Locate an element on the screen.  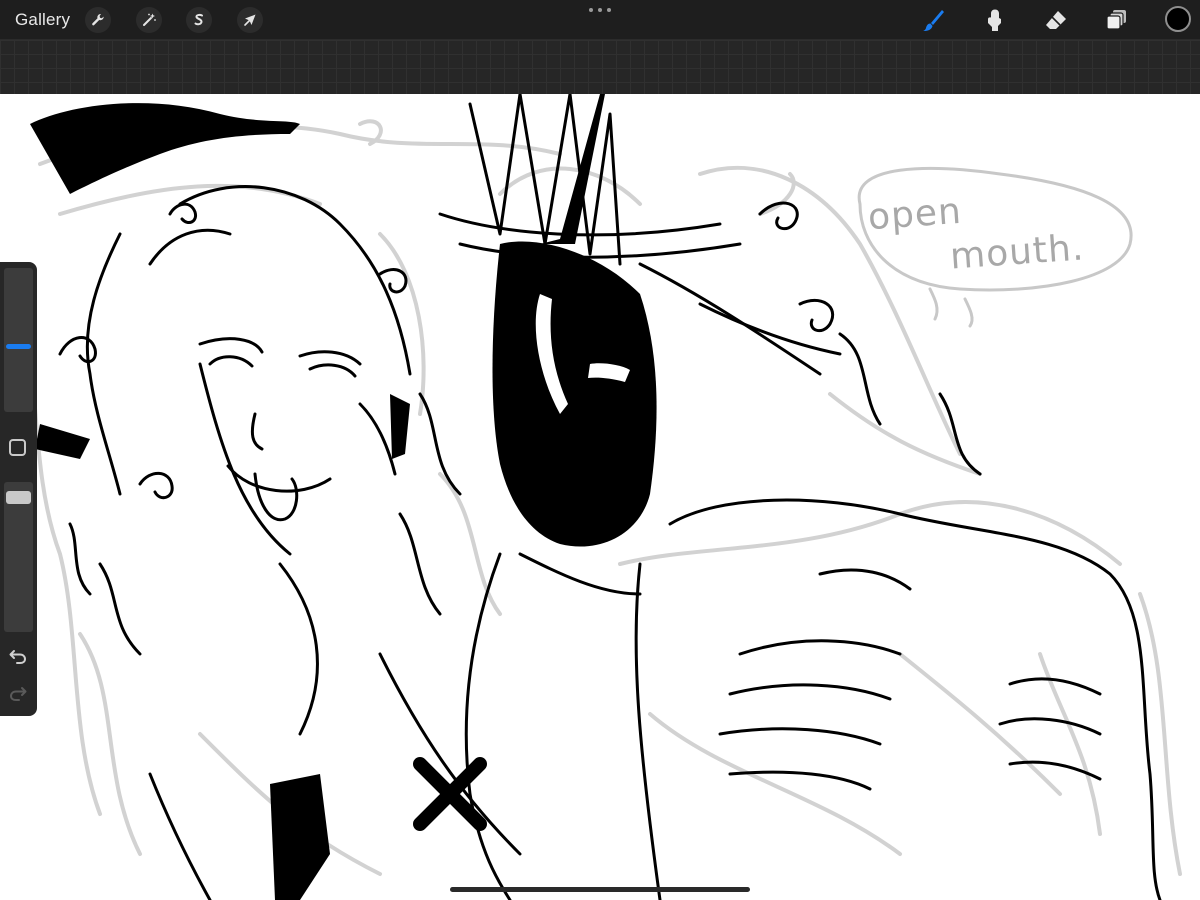
magic-wand-icon is located at coordinates (149, 19).